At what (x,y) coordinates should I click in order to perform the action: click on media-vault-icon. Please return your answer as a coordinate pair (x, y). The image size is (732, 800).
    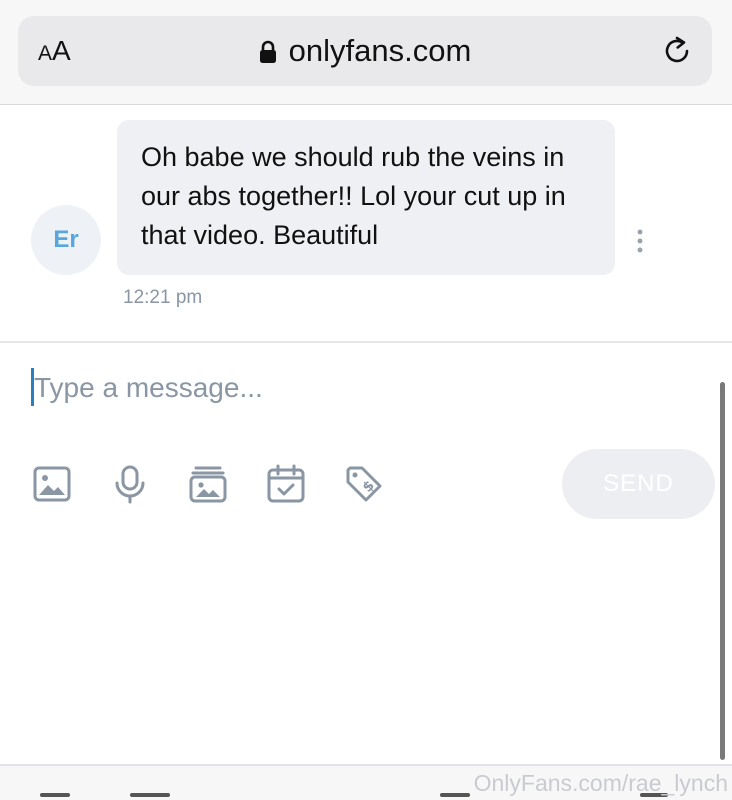
    Looking at the image, I should click on (208, 484).